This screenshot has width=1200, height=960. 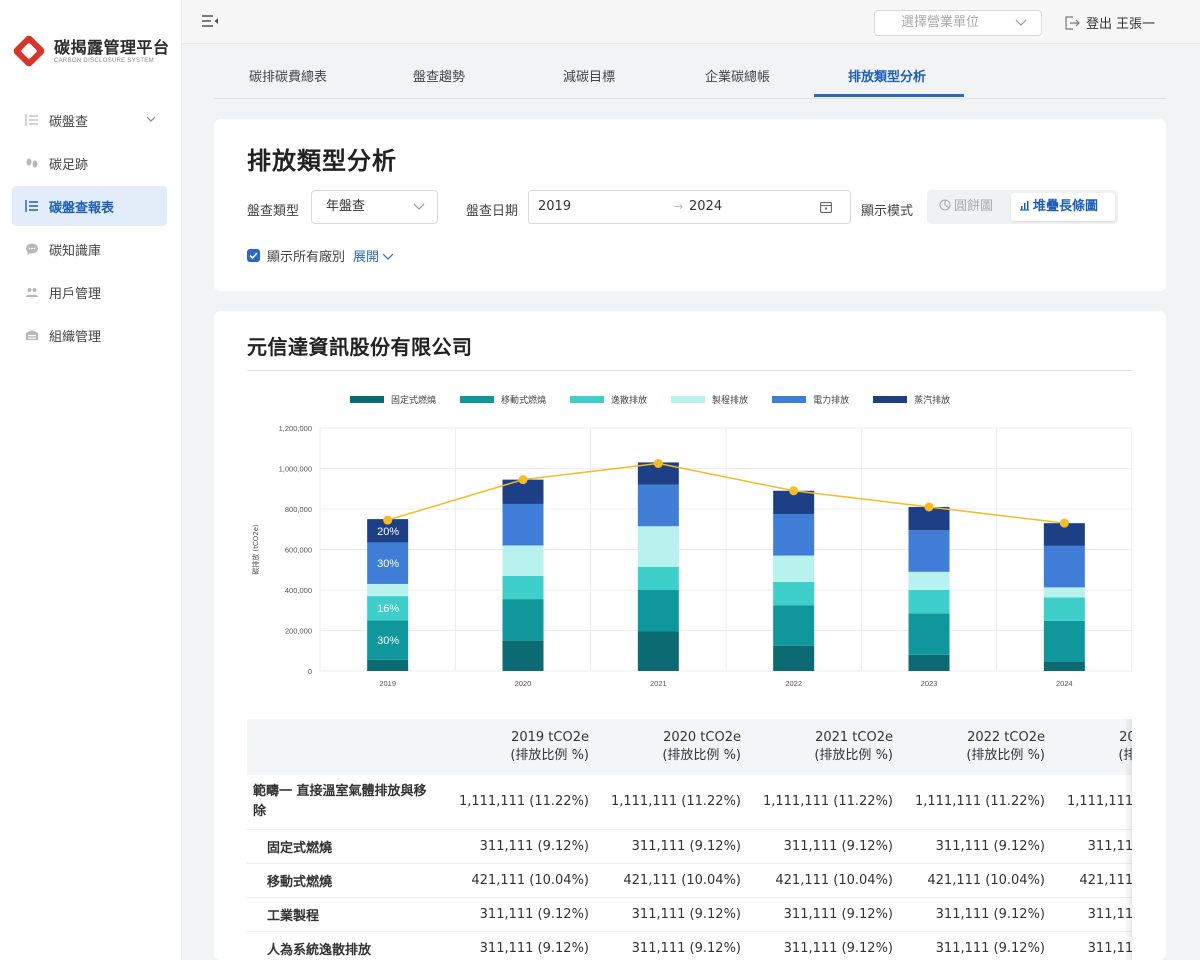 What do you see at coordinates (29, 51) in the screenshot?
I see `logo-icon` at bounding box center [29, 51].